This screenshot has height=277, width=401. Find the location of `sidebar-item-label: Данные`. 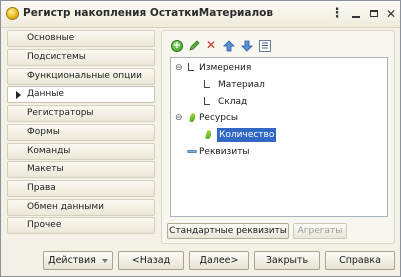

sidebar-item-label: Данные is located at coordinates (45, 94).